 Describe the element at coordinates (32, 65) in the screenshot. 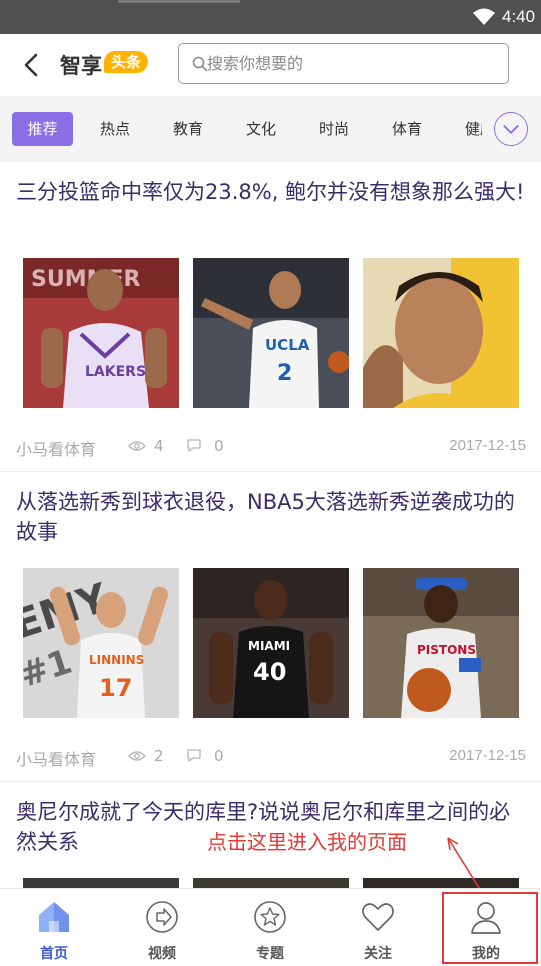

I see `back-arrow-icon` at that location.